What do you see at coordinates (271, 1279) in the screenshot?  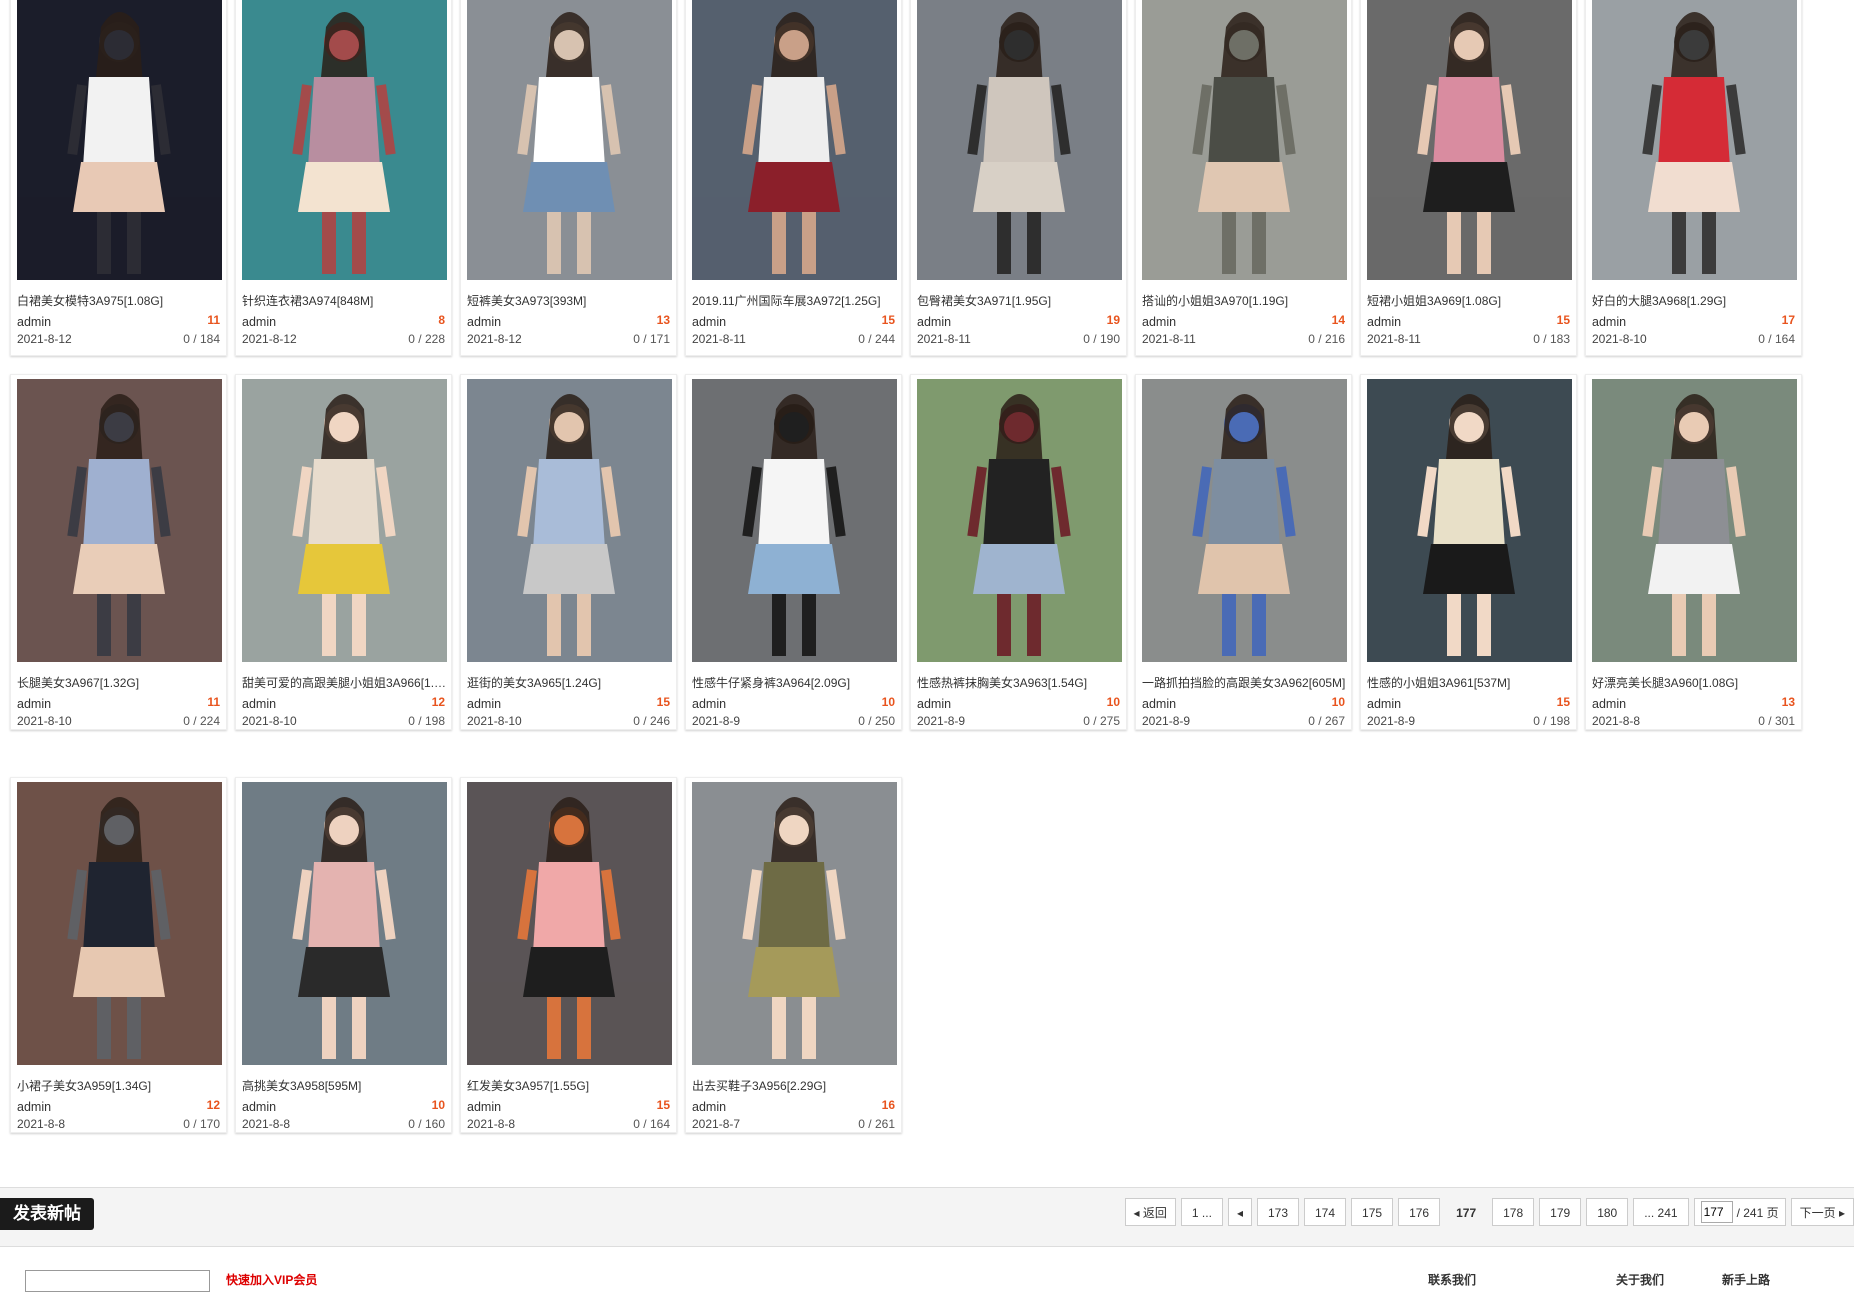 I see `vip-join-link: 快速加入VIP会员` at bounding box center [271, 1279].